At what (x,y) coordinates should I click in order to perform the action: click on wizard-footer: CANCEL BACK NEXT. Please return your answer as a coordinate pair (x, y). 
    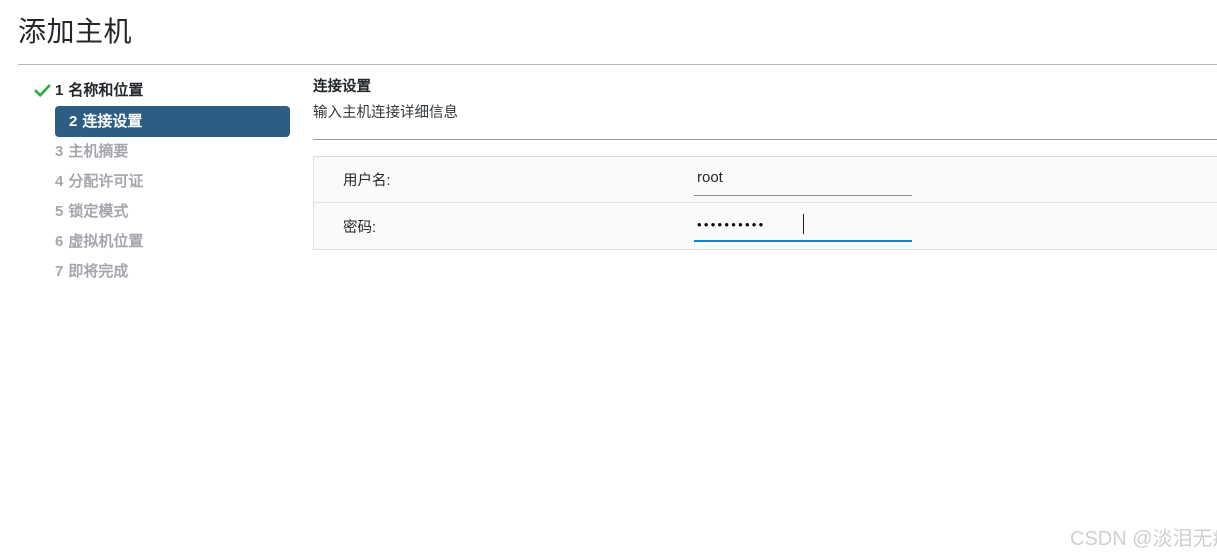
    Looking at the image, I should click on (608, 517).